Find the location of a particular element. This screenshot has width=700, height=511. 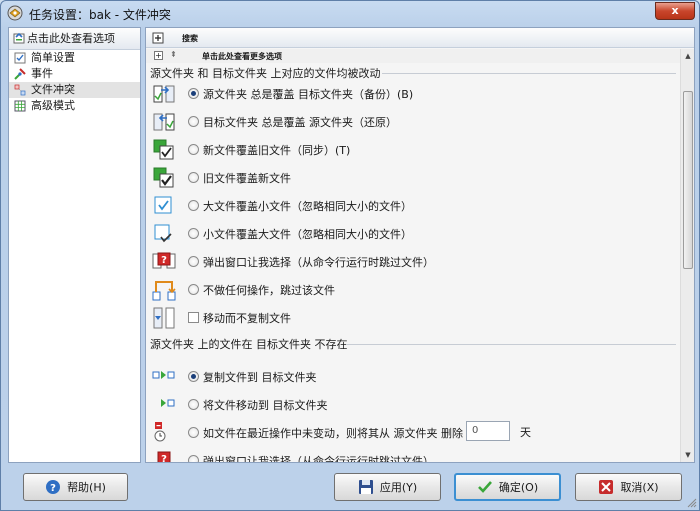

tree-item-file-conflict: 文件冲突 is located at coordinates (74, 90).